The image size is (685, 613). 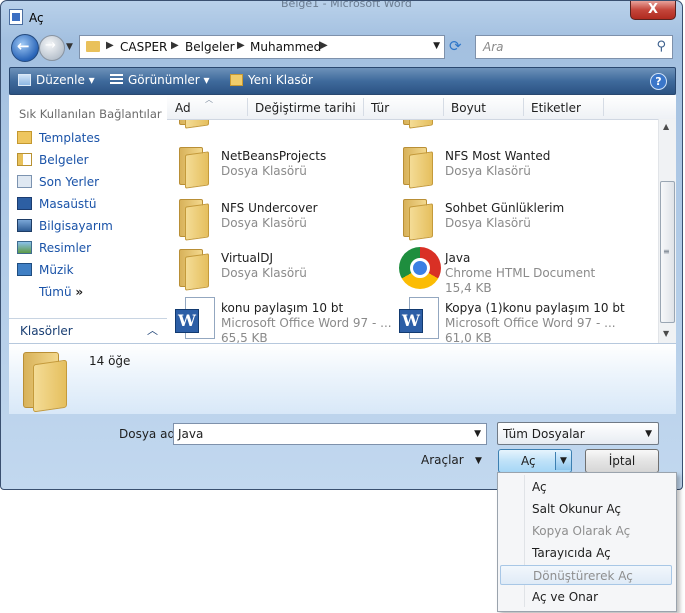 What do you see at coordinates (24, 225) in the screenshot?
I see `computer-icon` at bounding box center [24, 225].